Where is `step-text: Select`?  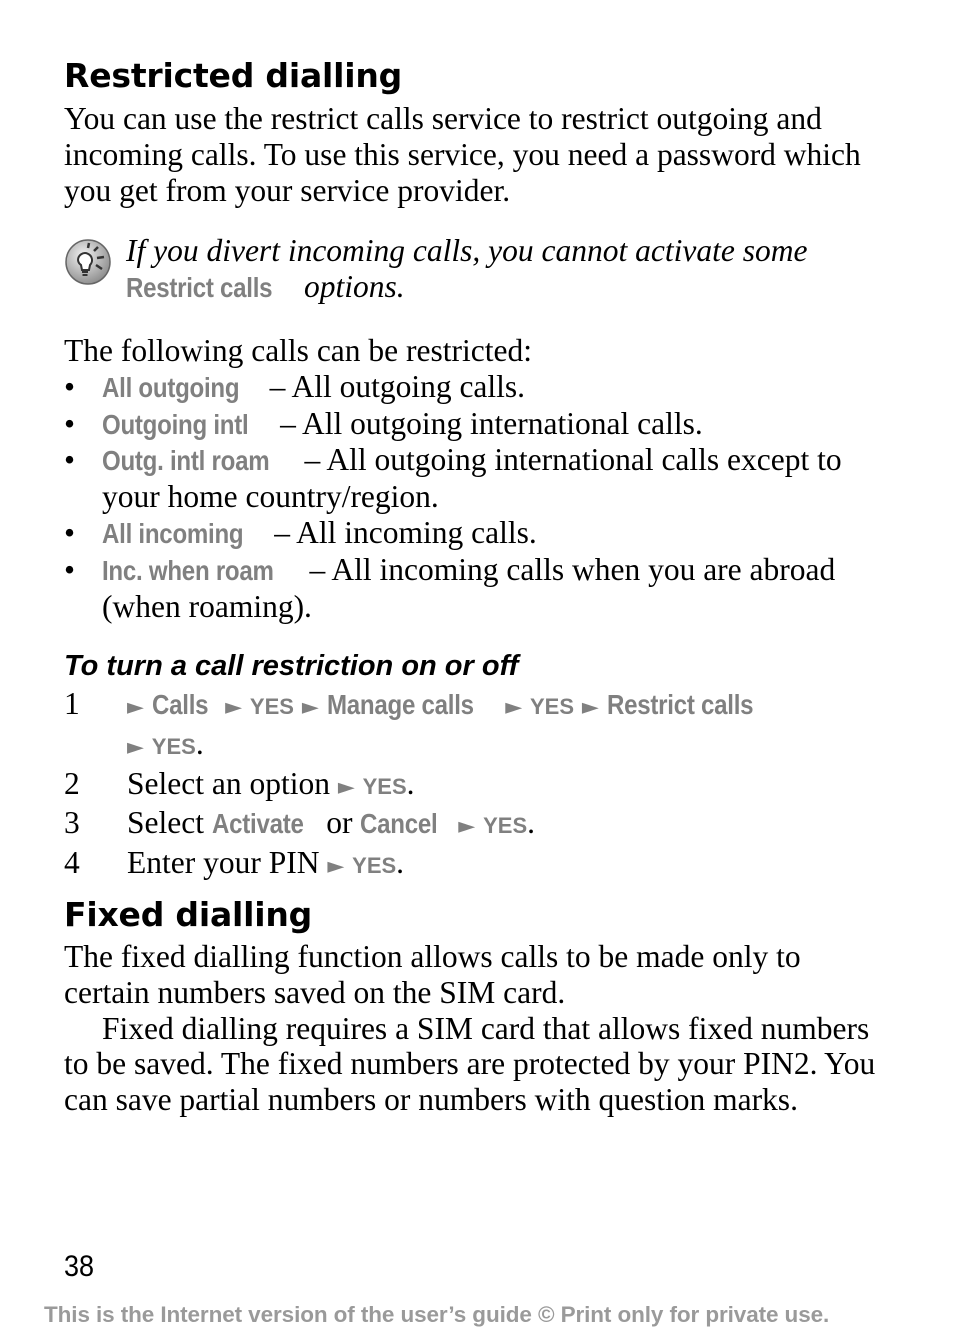
step-text: Select is located at coordinates (165, 823).